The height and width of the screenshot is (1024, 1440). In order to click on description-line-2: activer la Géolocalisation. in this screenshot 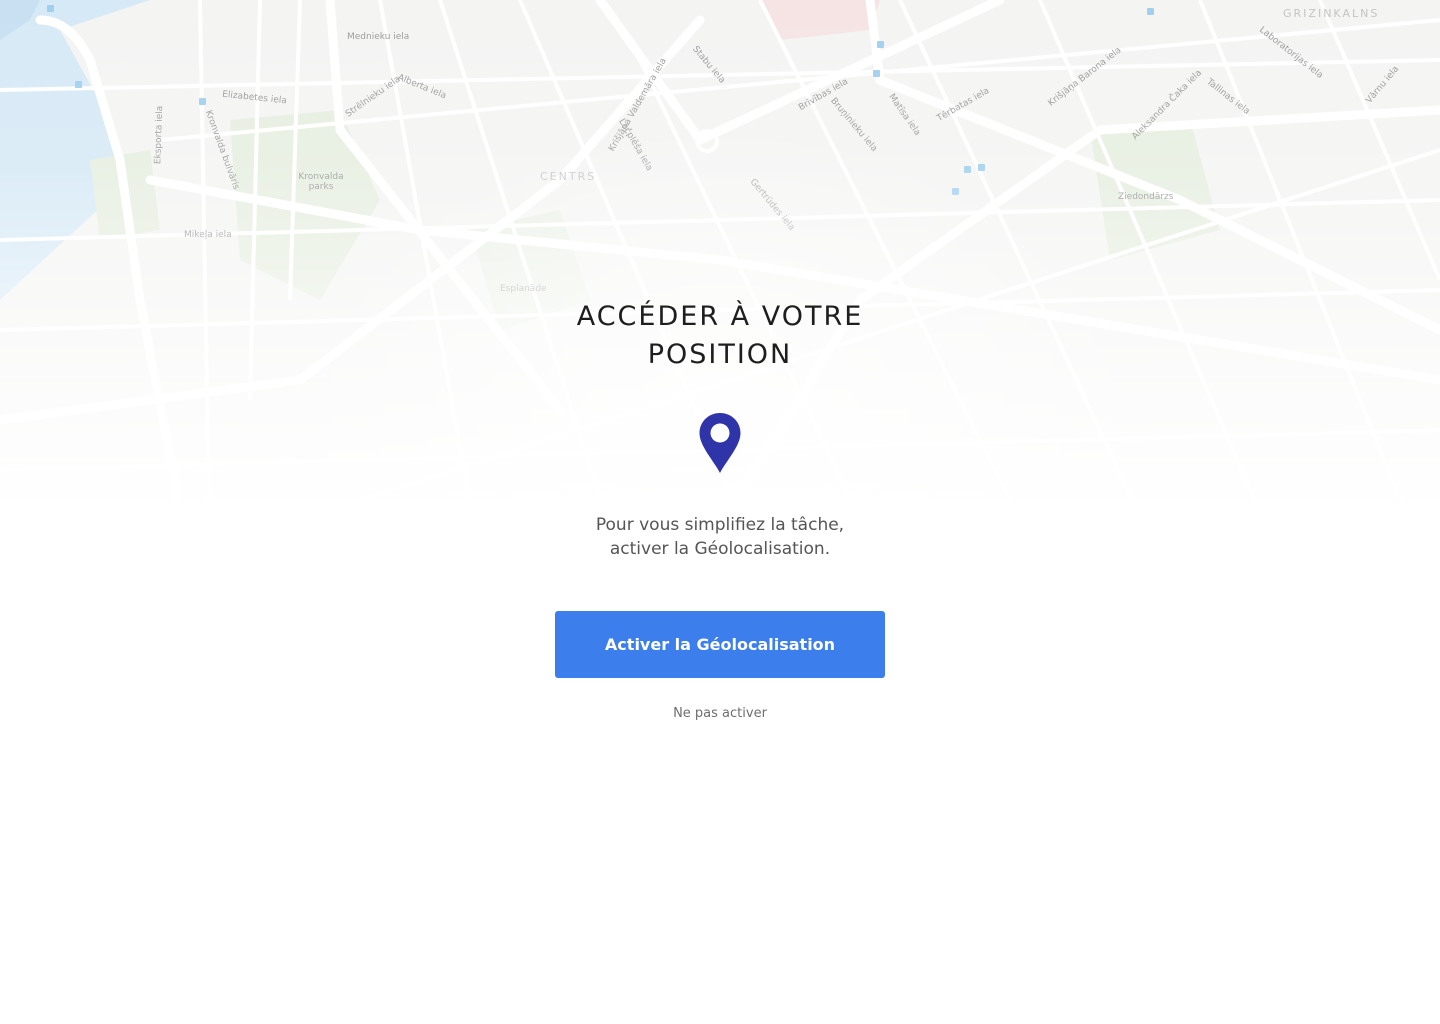, I will do `click(720, 549)`.